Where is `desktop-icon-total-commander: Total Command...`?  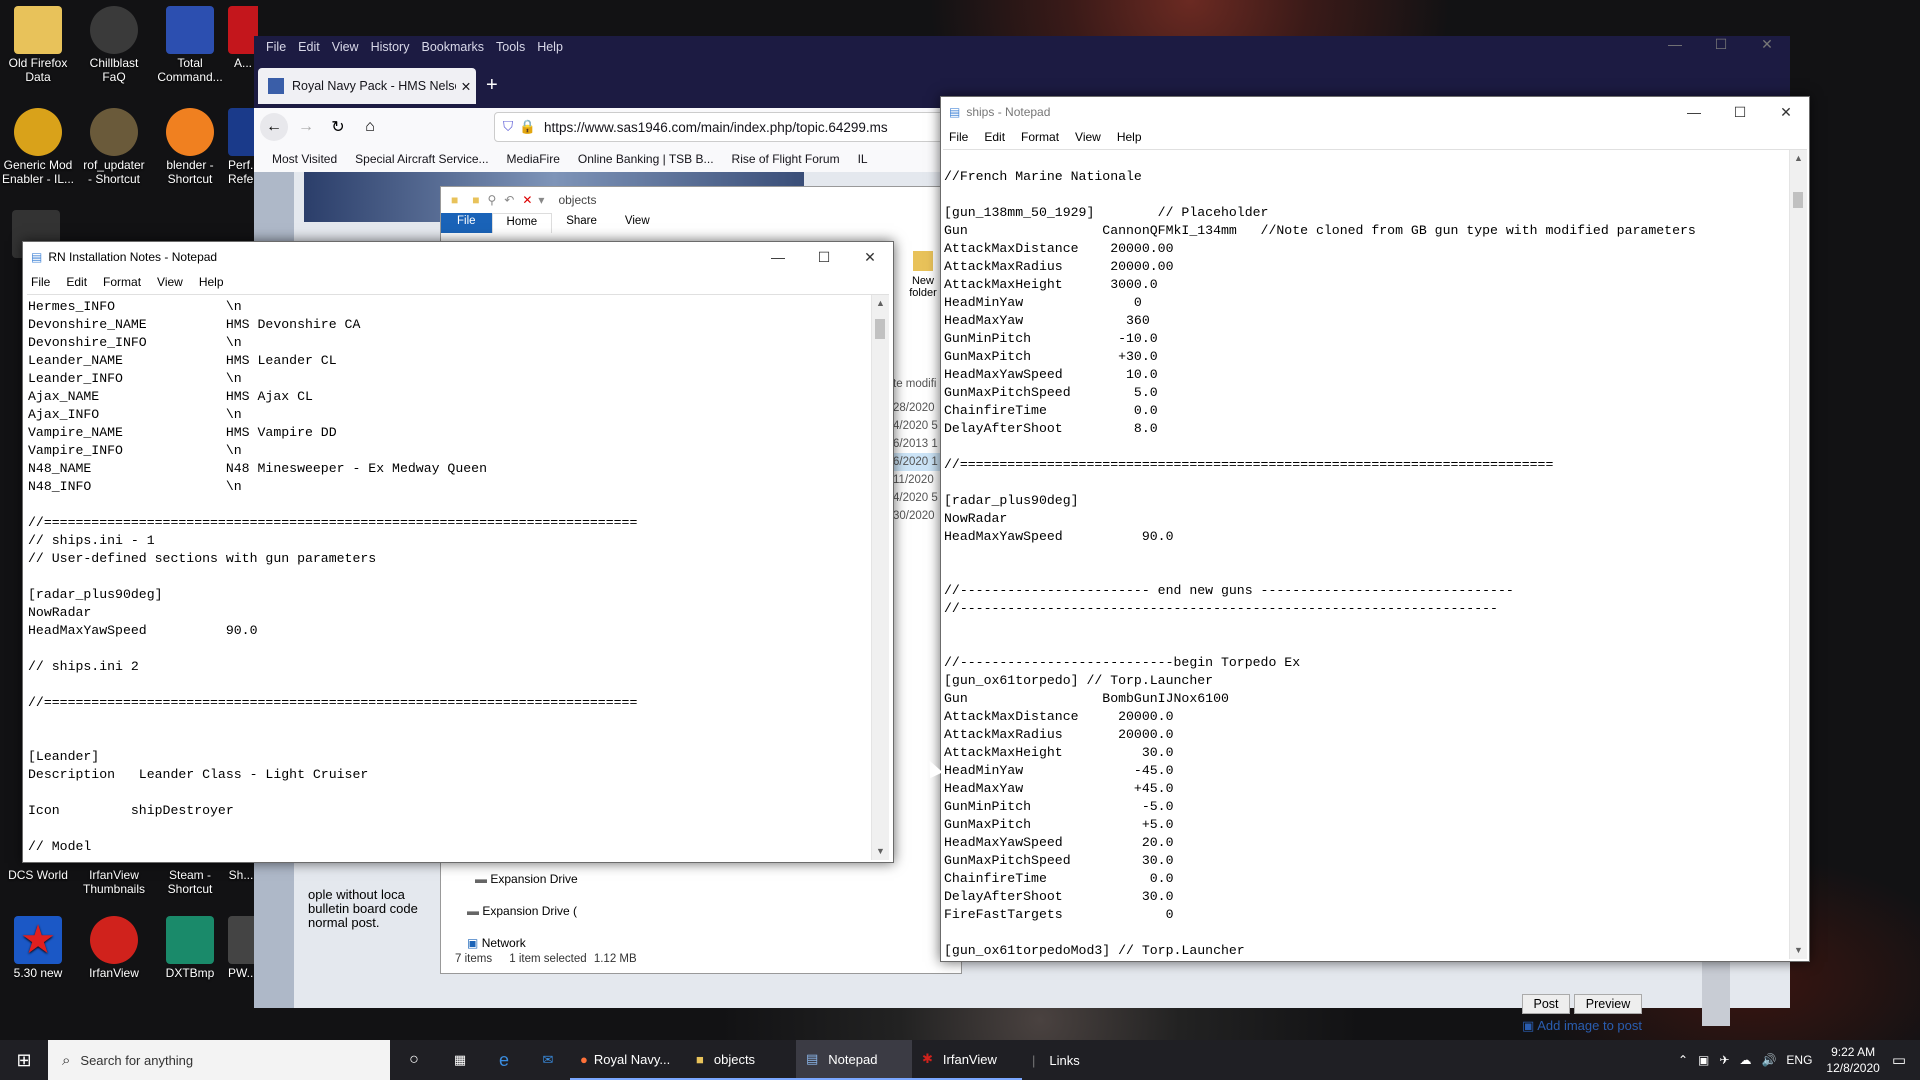
desktop-icon-total-commander: Total Command... is located at coordinates (190, 45).